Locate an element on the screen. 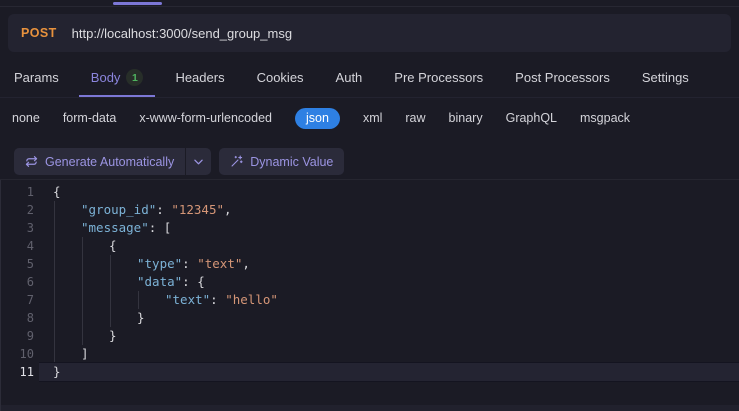 The image size is (739, 411). generate-automatically-main: Generate Automatically is located at coordinates (99, 162).